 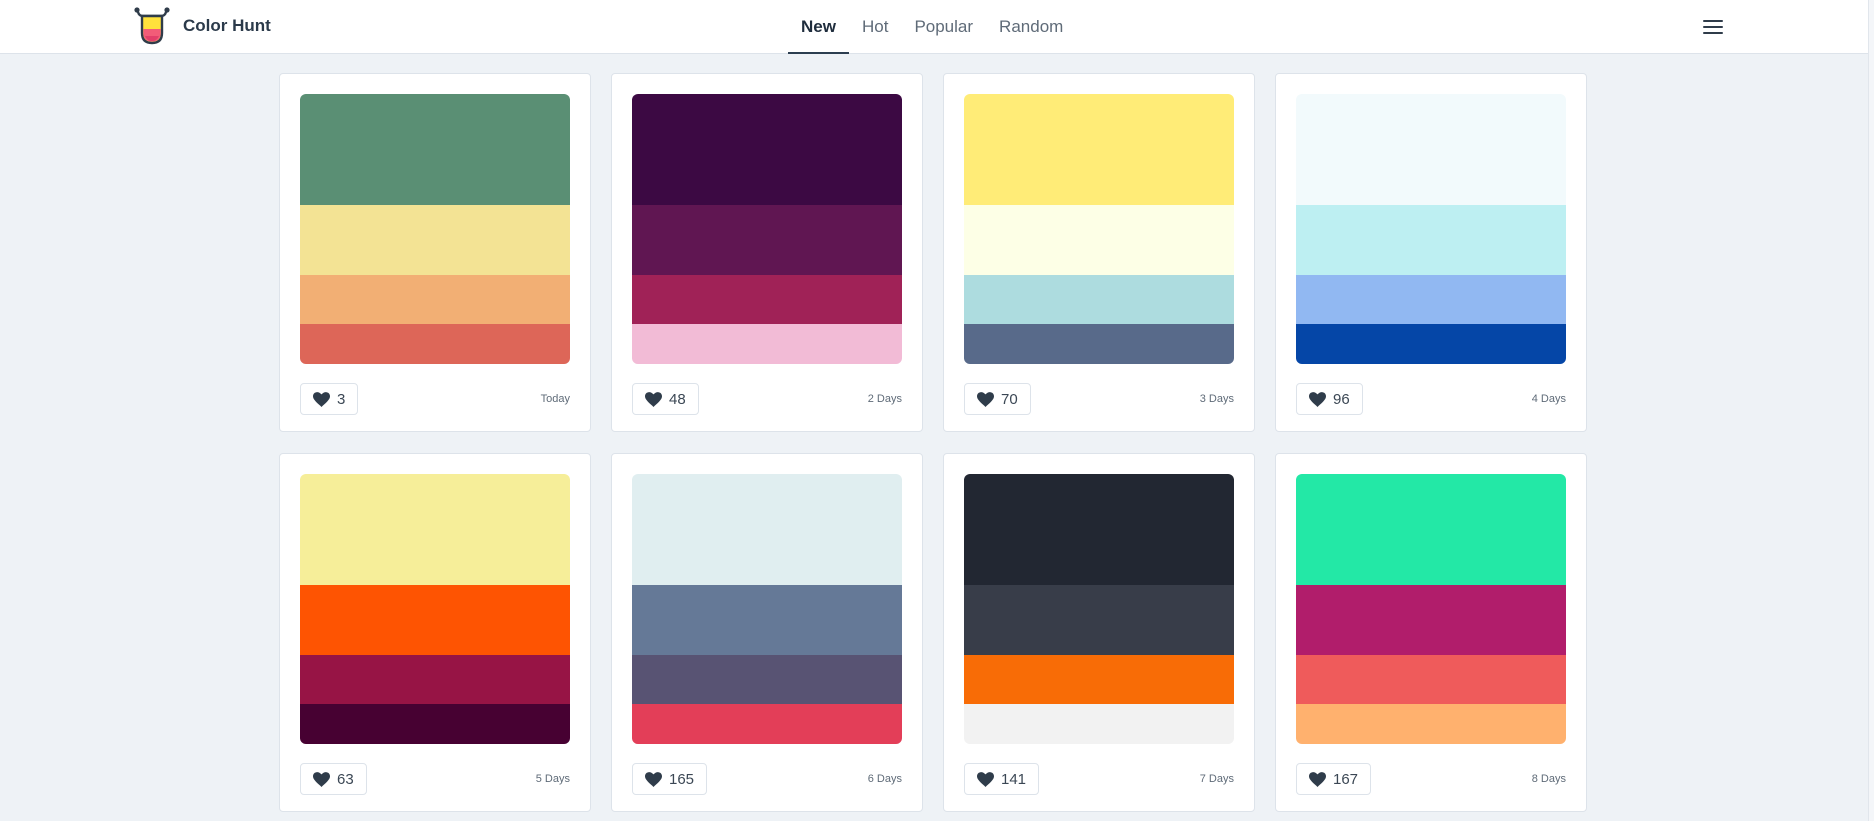 I want to click on brand-name: Color Hunt, so click(x=227, y=25).